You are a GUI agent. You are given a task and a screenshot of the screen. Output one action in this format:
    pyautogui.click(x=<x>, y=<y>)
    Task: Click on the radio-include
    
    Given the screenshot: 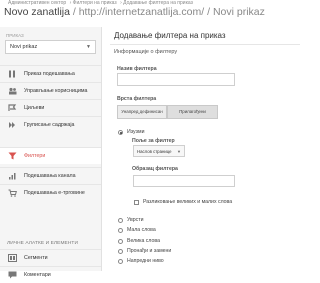 What is the action you would take?
    pyautogui.click(x=120, y=220)
    